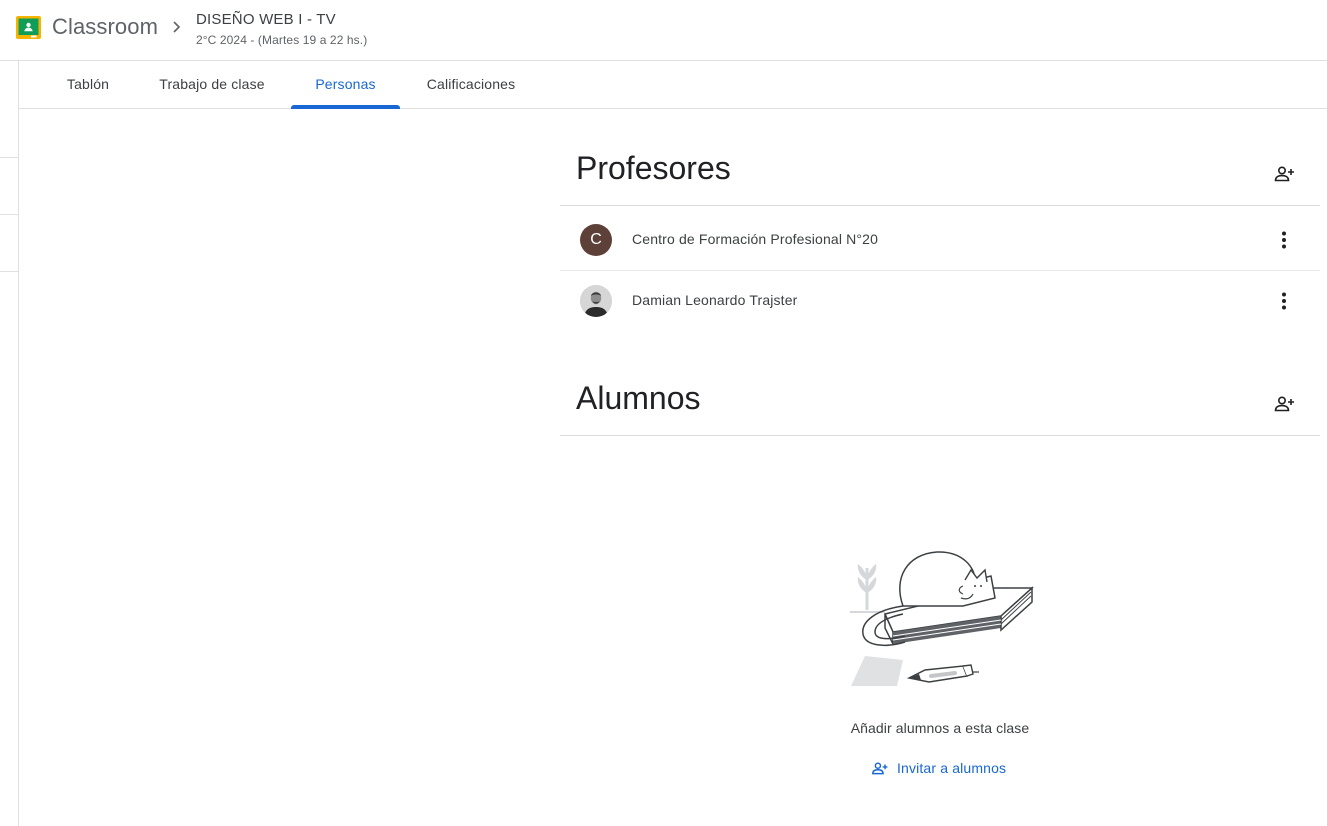 The width and height of the screenshot is (1327, 826). Describe the element at coordinates (940, 728) in the screenshot. I see `empty-state-message: Añadir alumnos a esta clase` at that location.